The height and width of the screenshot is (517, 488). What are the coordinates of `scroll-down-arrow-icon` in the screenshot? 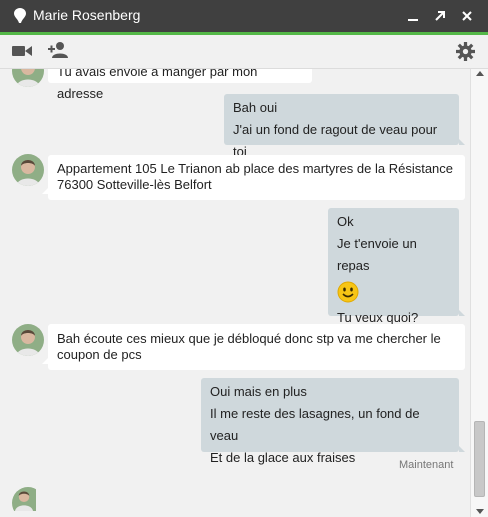 It's located at (480, 511).